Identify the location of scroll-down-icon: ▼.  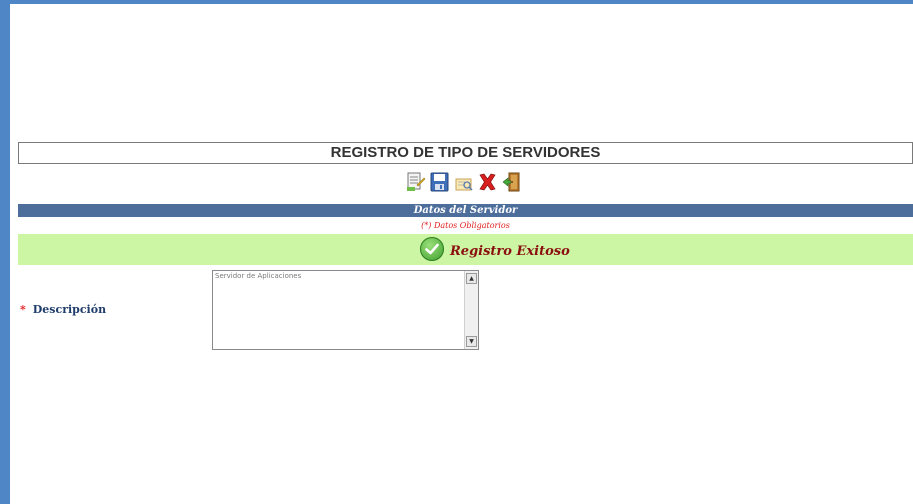
(471, 341).